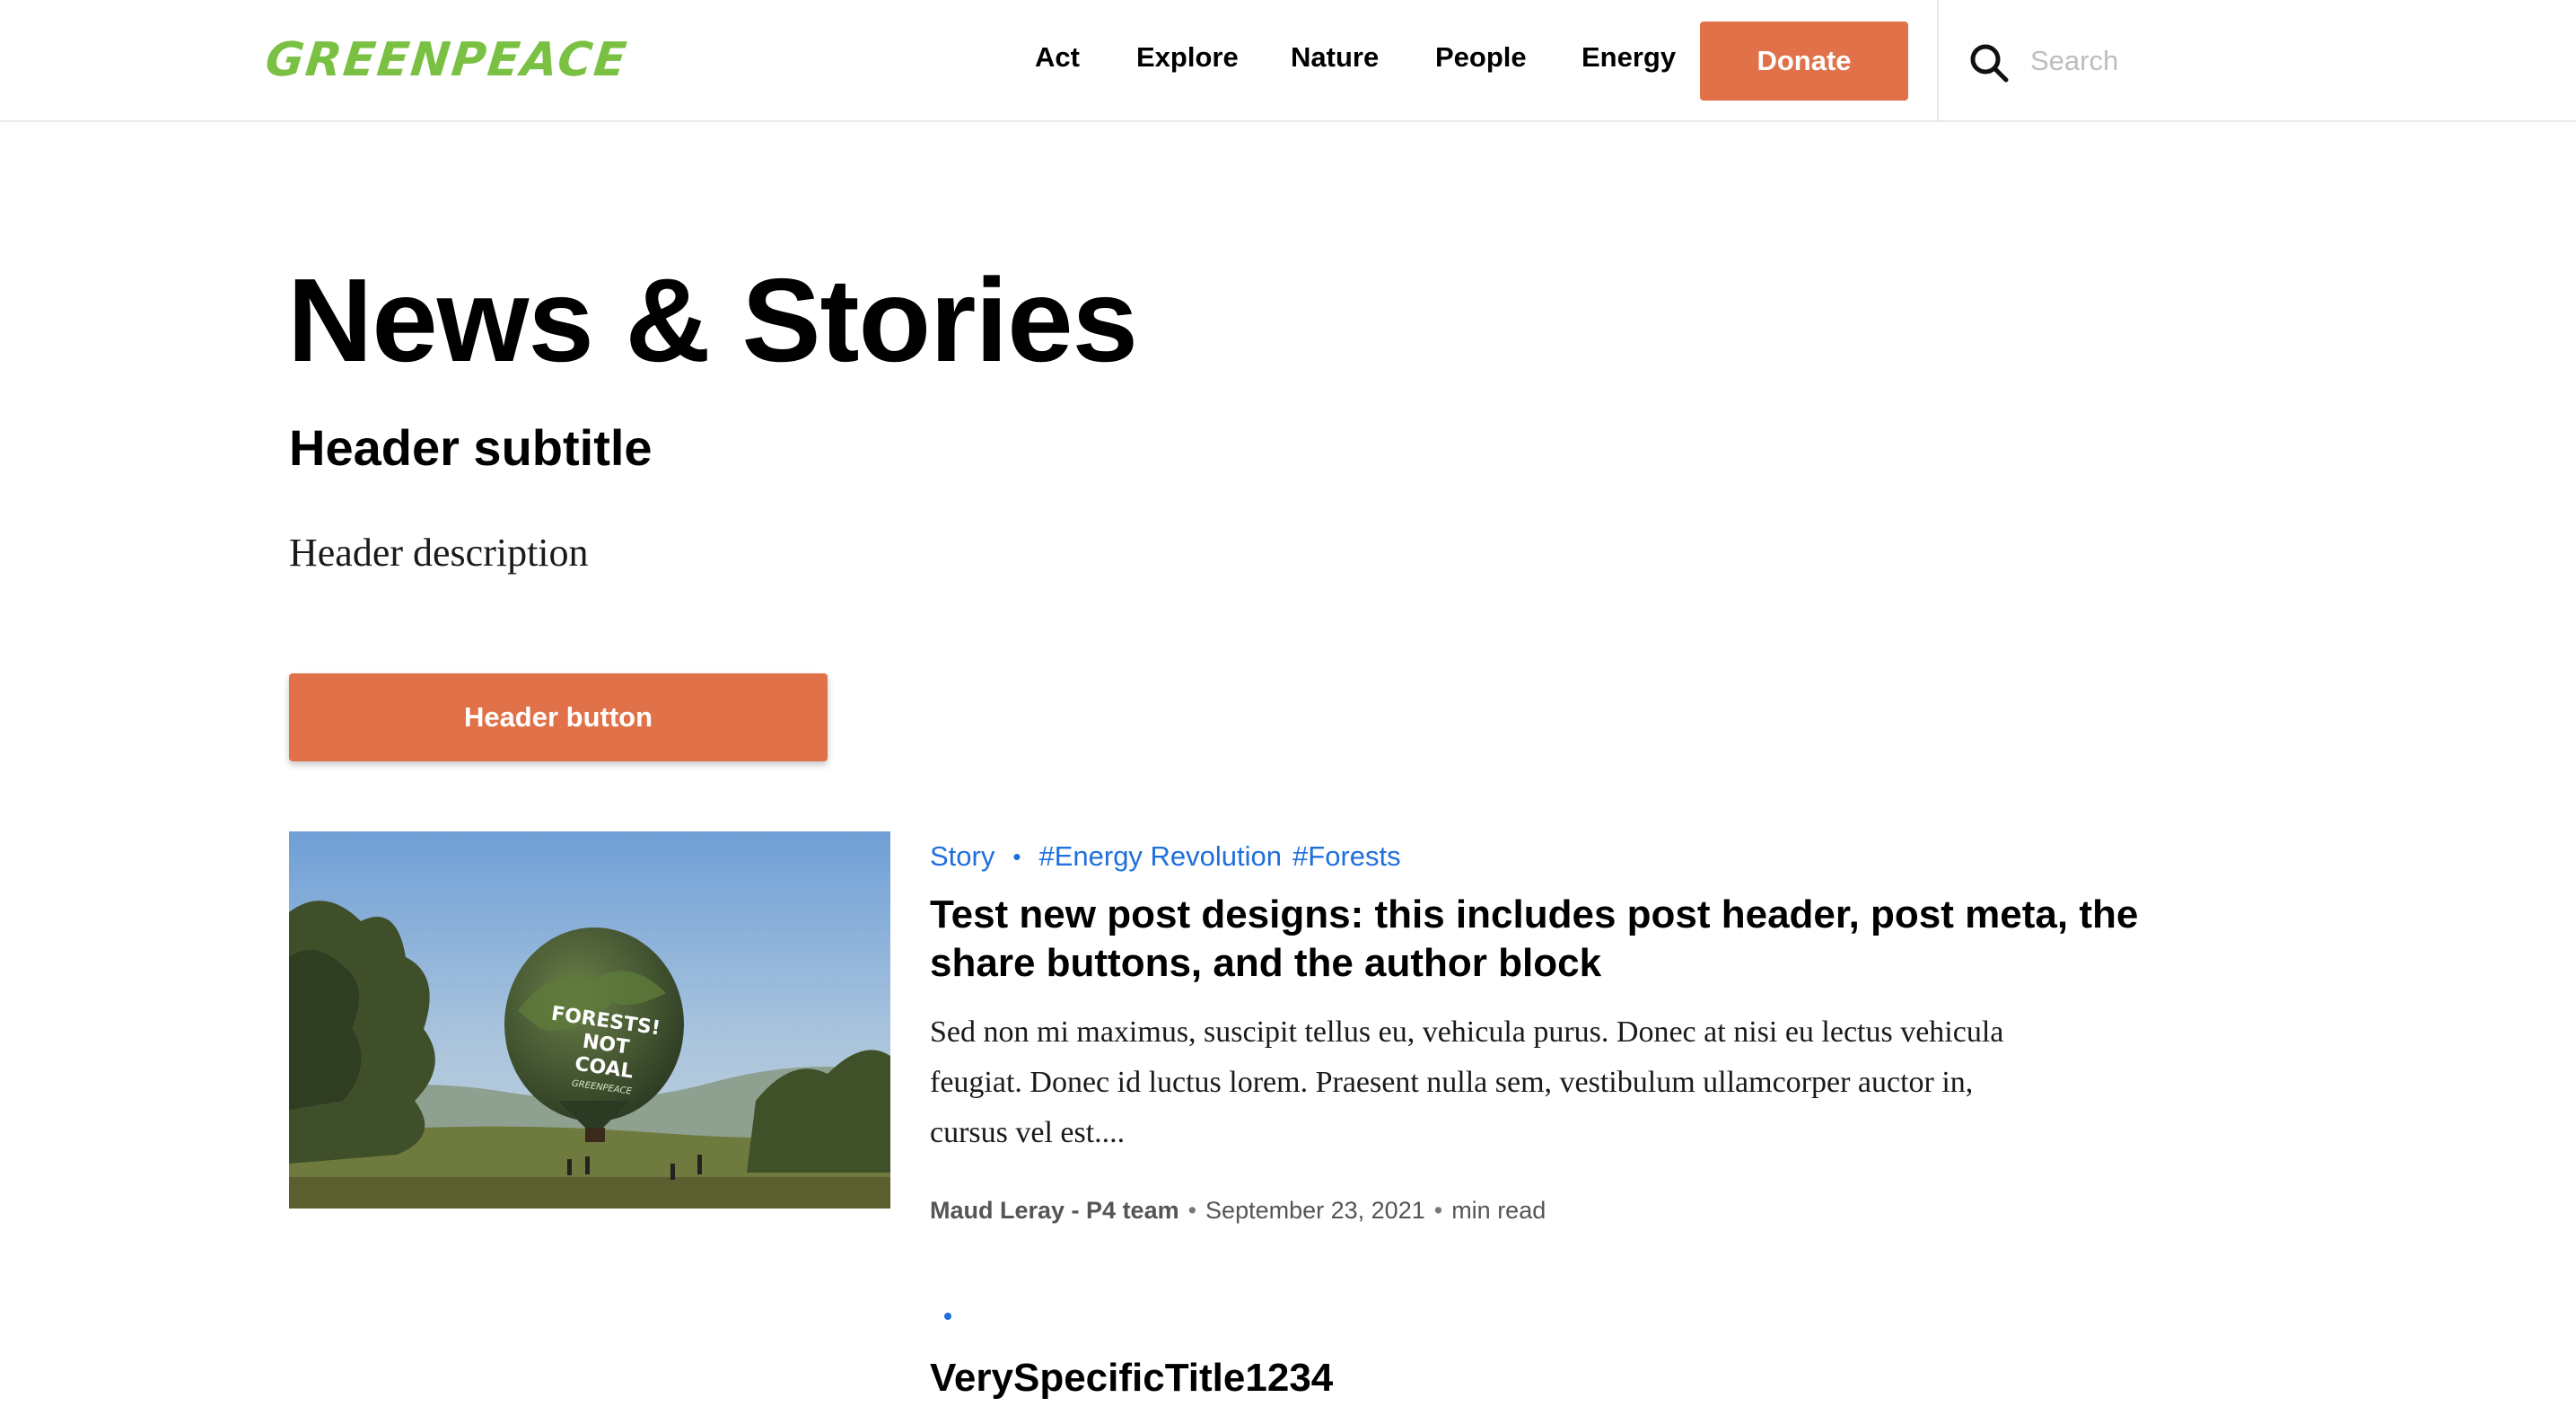 This screenshot has width=2576, height=1424. I want to click on page-description: Header description, so click(439, 553).